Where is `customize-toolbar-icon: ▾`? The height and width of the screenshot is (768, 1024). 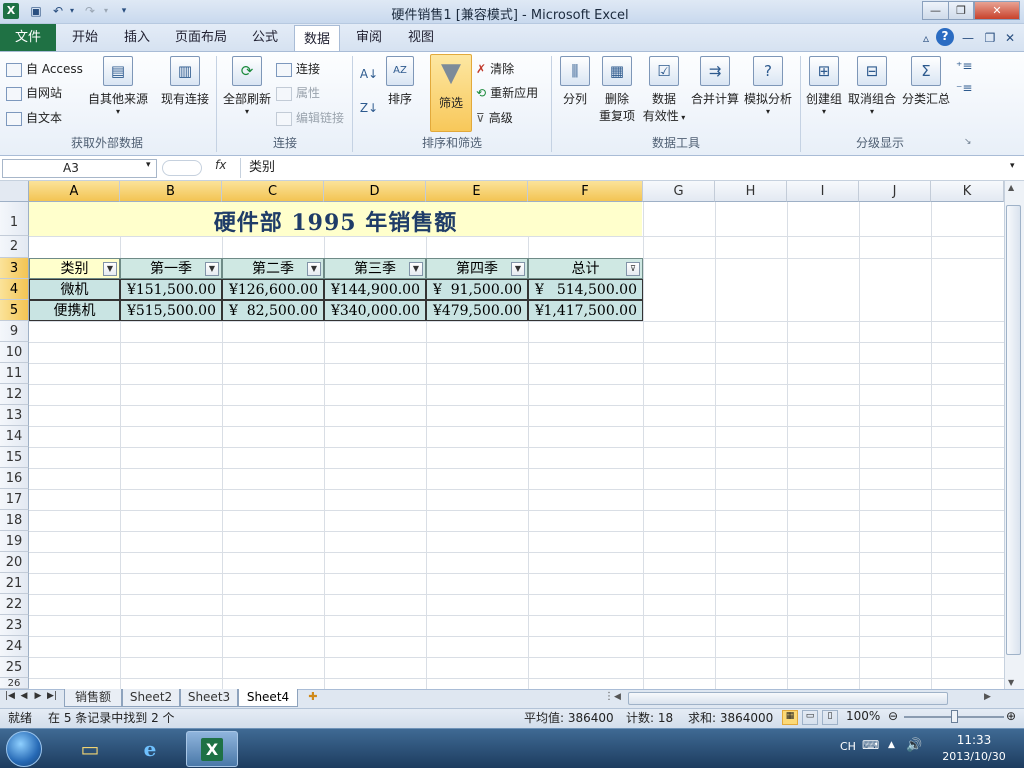 customize-toolbar-icon: ▾ is located at coordinates (124, 11).